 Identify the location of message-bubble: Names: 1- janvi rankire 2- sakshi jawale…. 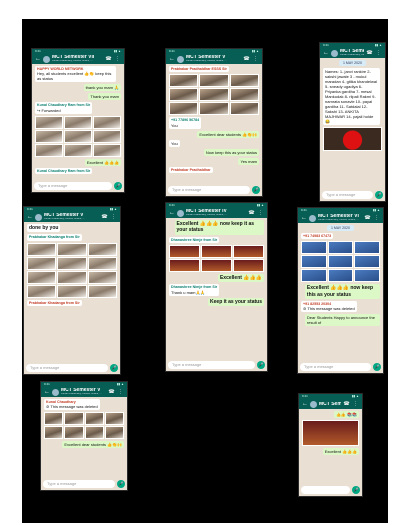
(352, 96).